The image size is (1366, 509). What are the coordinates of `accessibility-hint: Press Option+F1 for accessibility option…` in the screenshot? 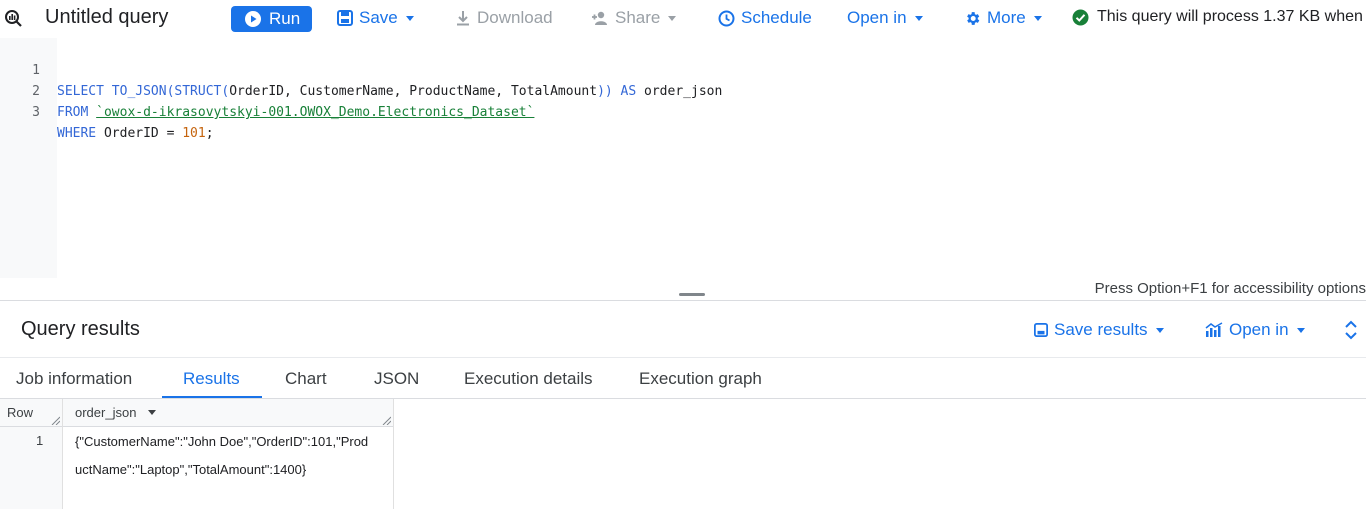 It's located at (1230, 288).